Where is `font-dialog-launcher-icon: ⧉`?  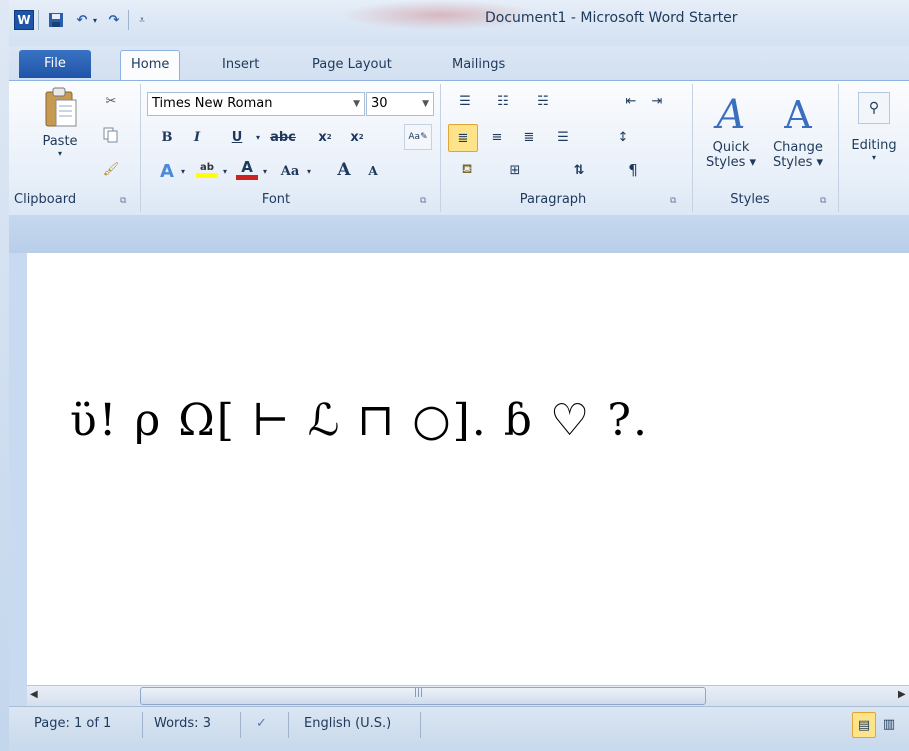 font-dialog-launcher-icon: ⧉ is located at coordinates (425, 201).